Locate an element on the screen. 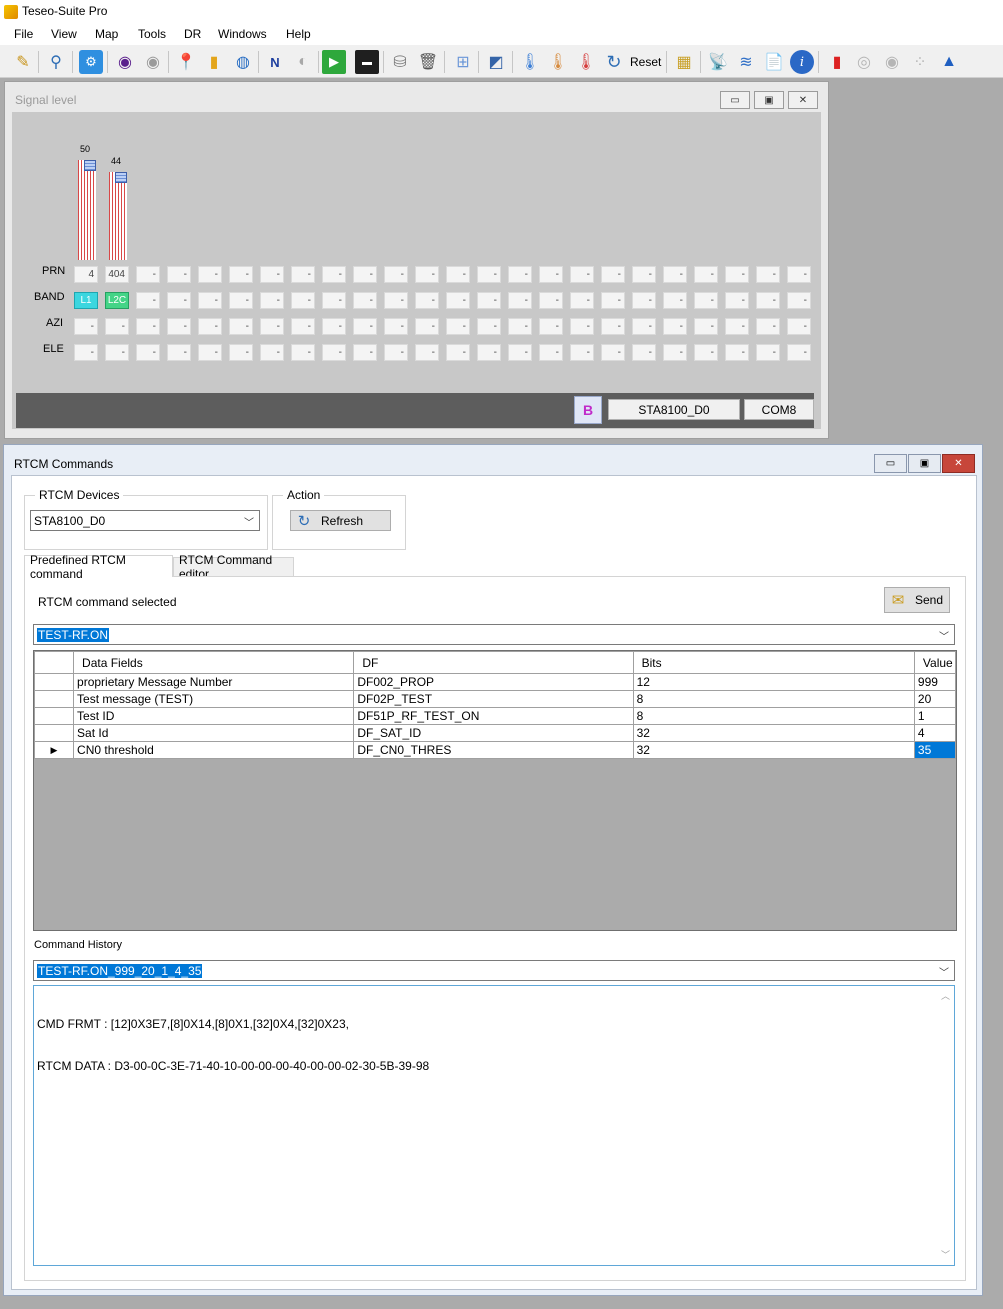 The height and width of the screenshot is (1309, 1003). value-cell: 20 is located at coordinates (935, 699).